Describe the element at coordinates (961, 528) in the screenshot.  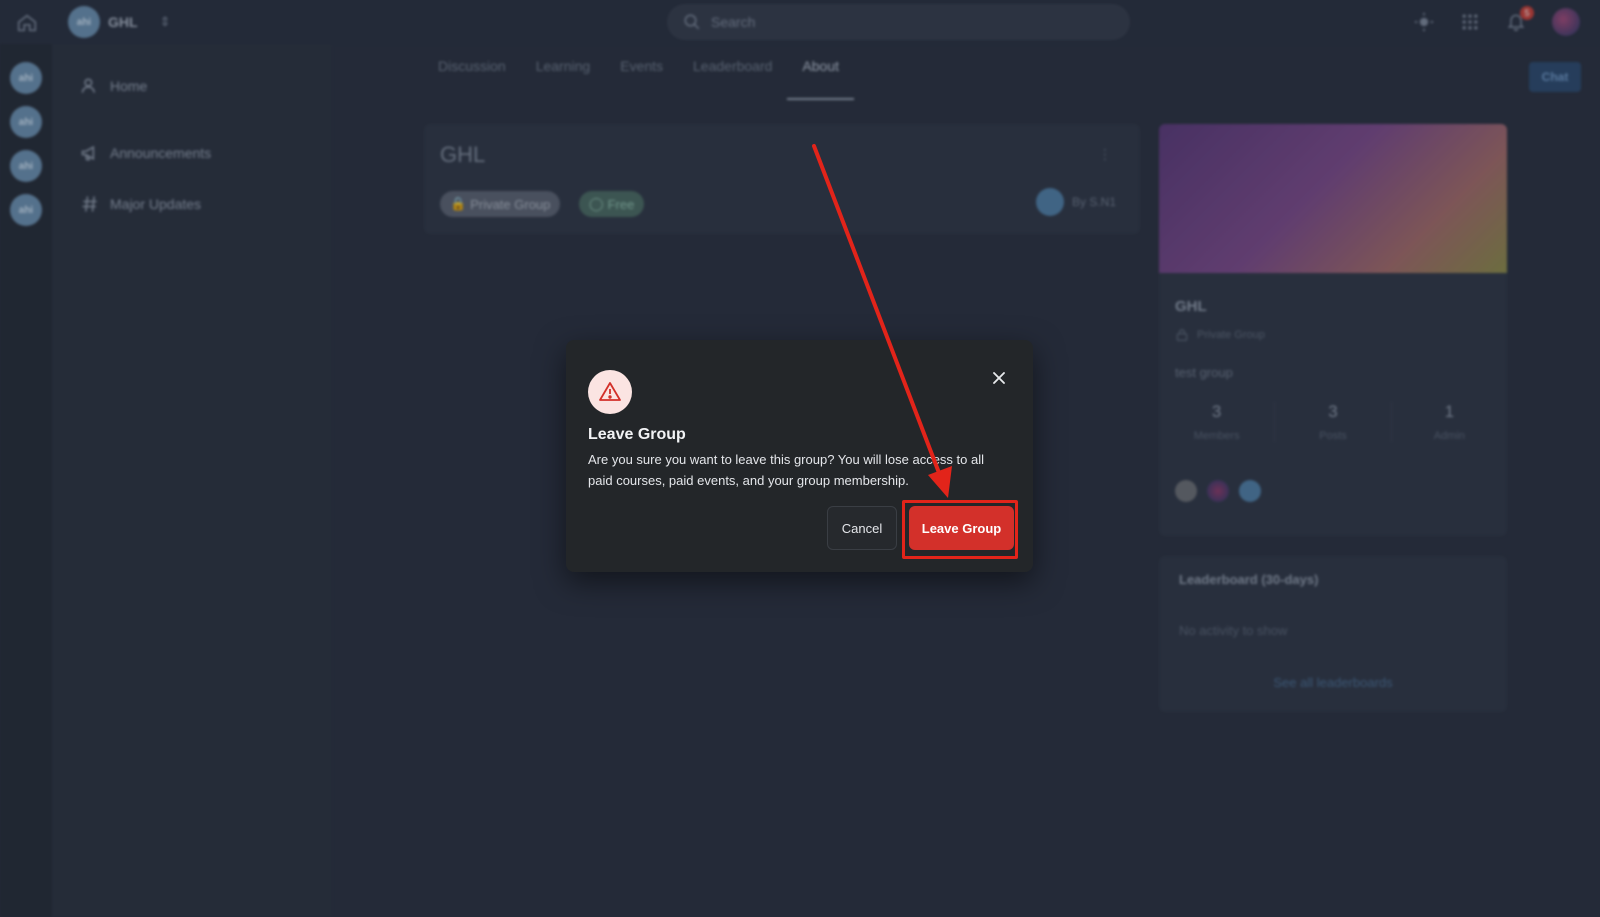
I see `leave-group-button: Leave Group` at that location.